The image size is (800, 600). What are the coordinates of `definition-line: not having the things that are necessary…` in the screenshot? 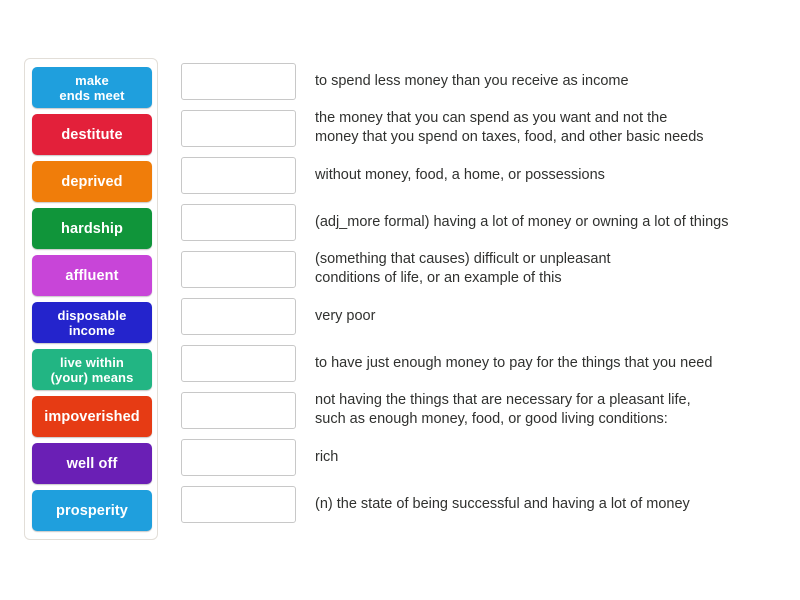 It's located at (503, 400).